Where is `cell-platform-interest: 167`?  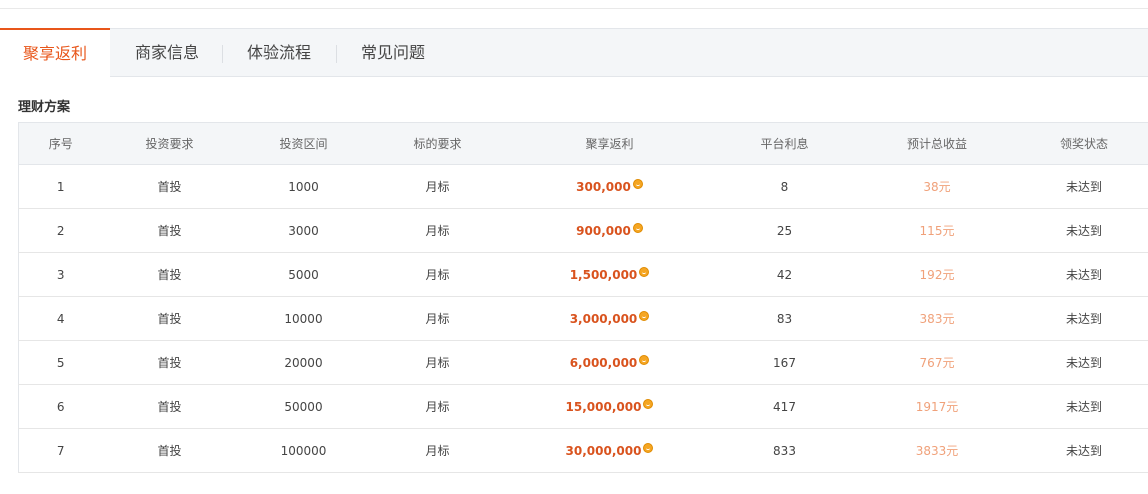
cell-platform-interest: 167 is located at coordinates (784, 362).